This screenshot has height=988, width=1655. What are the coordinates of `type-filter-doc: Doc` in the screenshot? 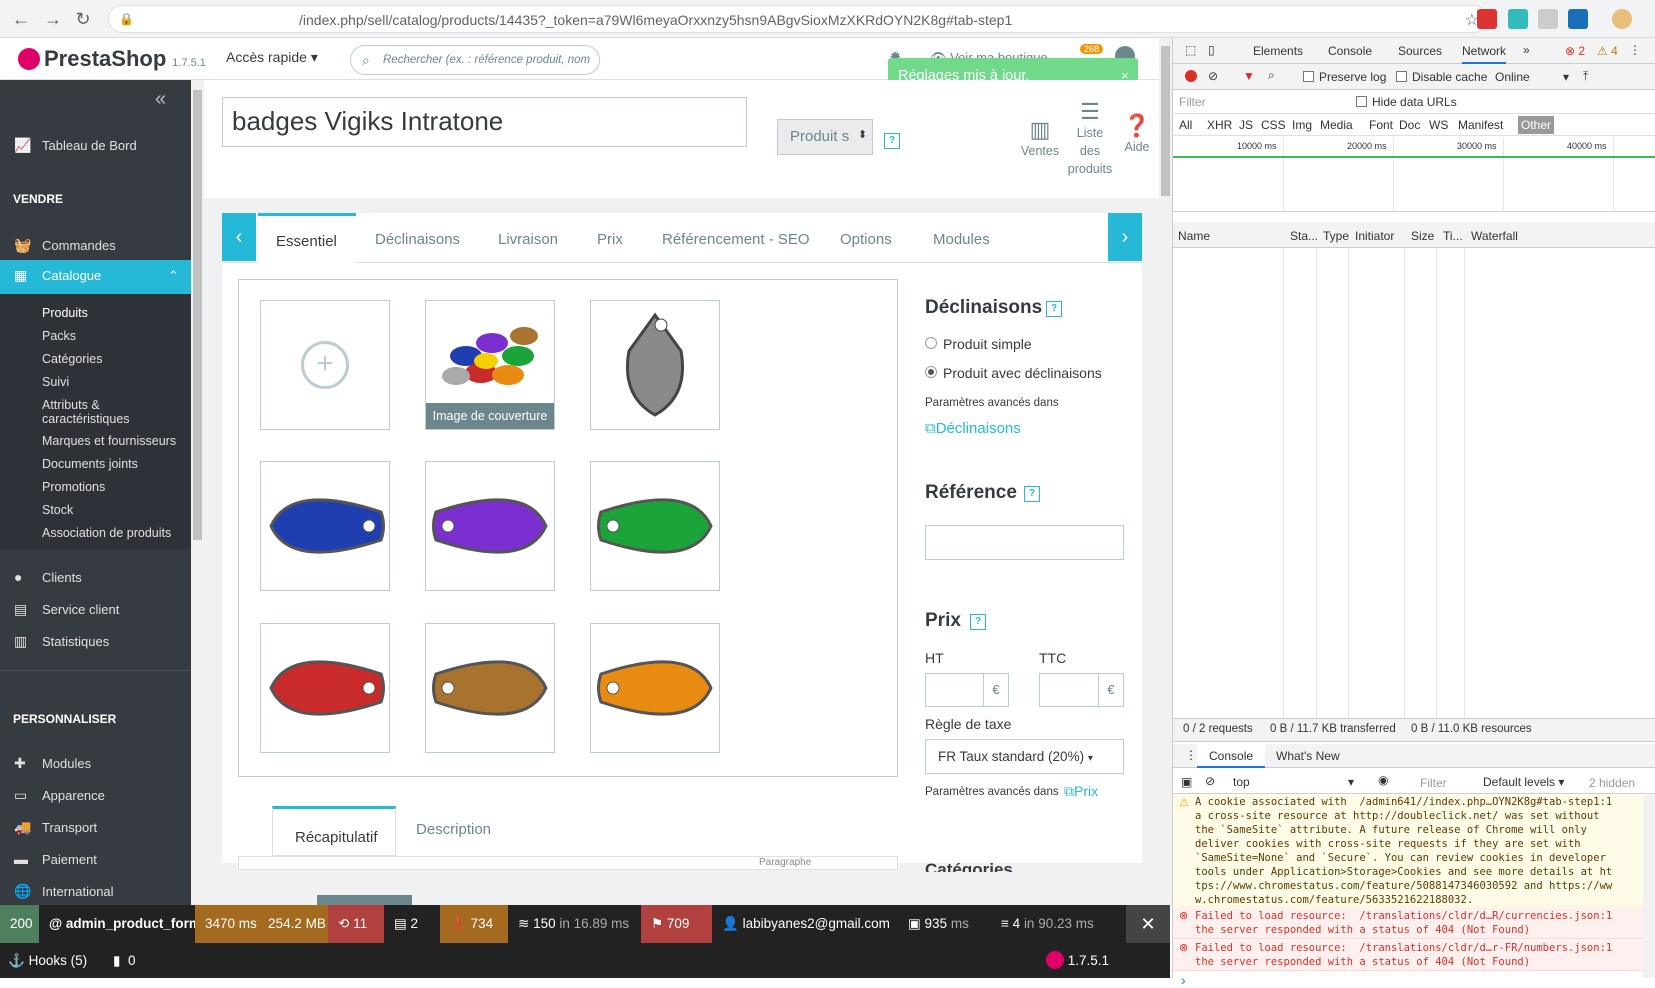 It's located at (1409, 125).